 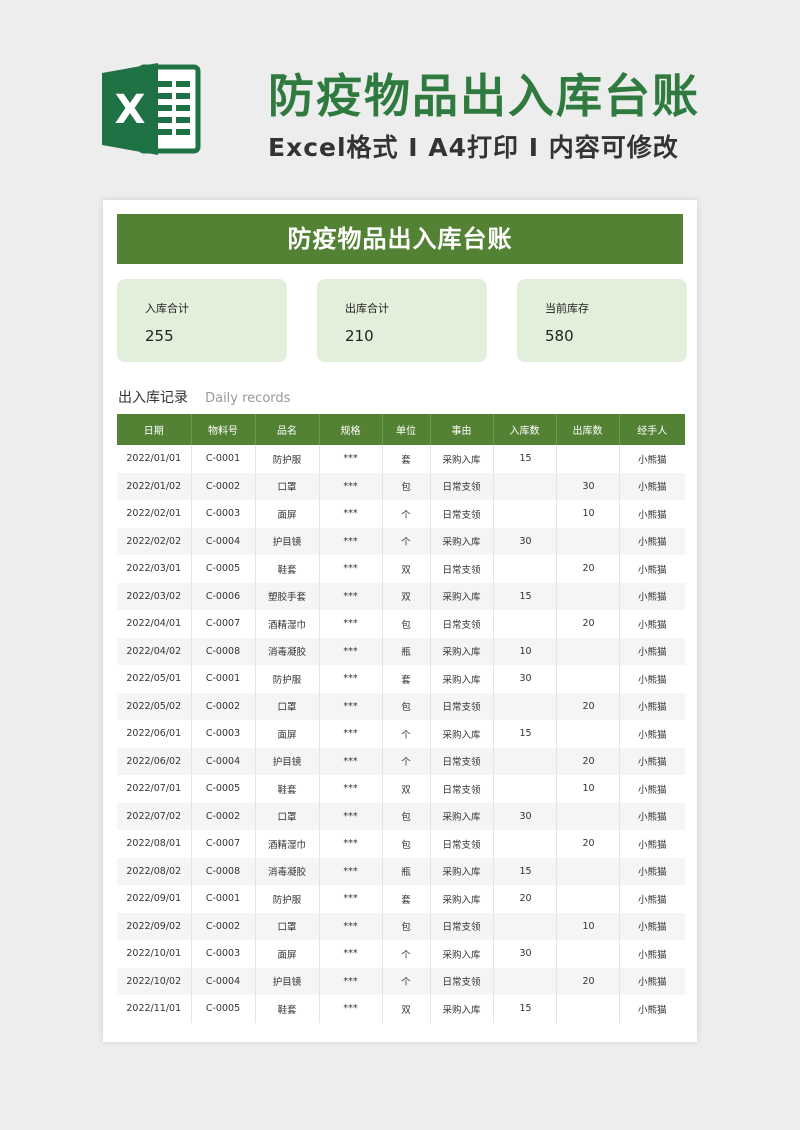 What do you see at coordinates (154, 761) in the screenshot?
I see `cell-date: 2022/06/02` at bounding box center [154, 761].